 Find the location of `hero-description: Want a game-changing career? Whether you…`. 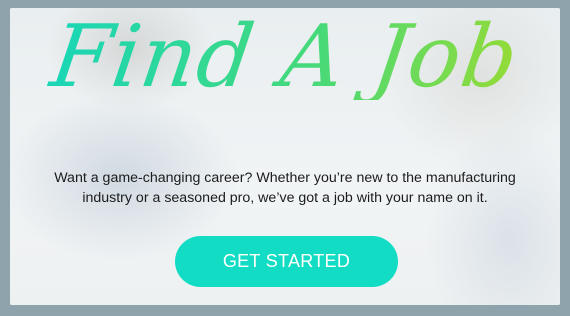

hero-description: Want a game-changing career? Whether you… is located at coordinates (285, 188).